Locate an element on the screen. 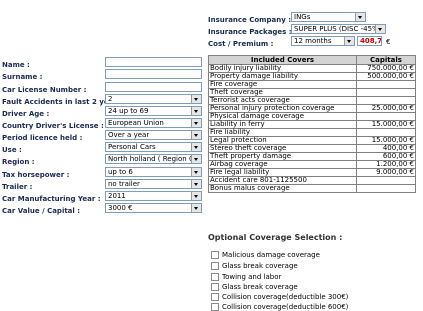  insurance-company-select: INGs is located at coordinates (328, 17).